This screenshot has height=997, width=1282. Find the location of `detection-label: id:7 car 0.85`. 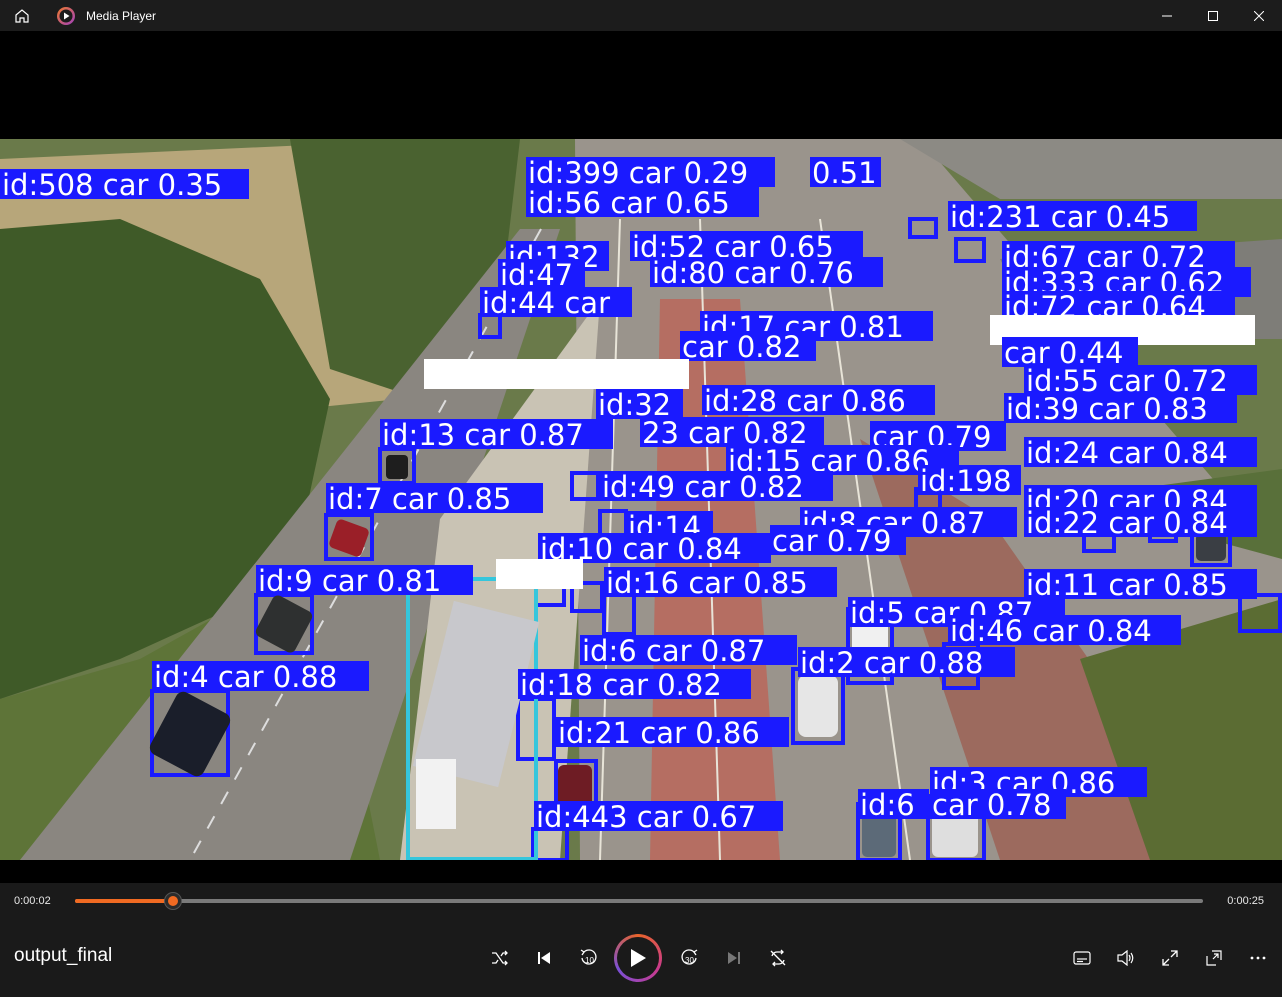

detection-label: id:7 car 0.85 is located at coordinates (434, 499).